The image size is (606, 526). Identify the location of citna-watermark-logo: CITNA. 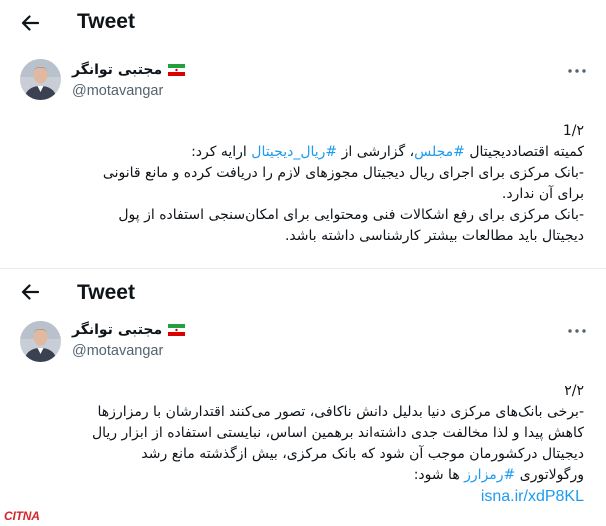
(24, 516).